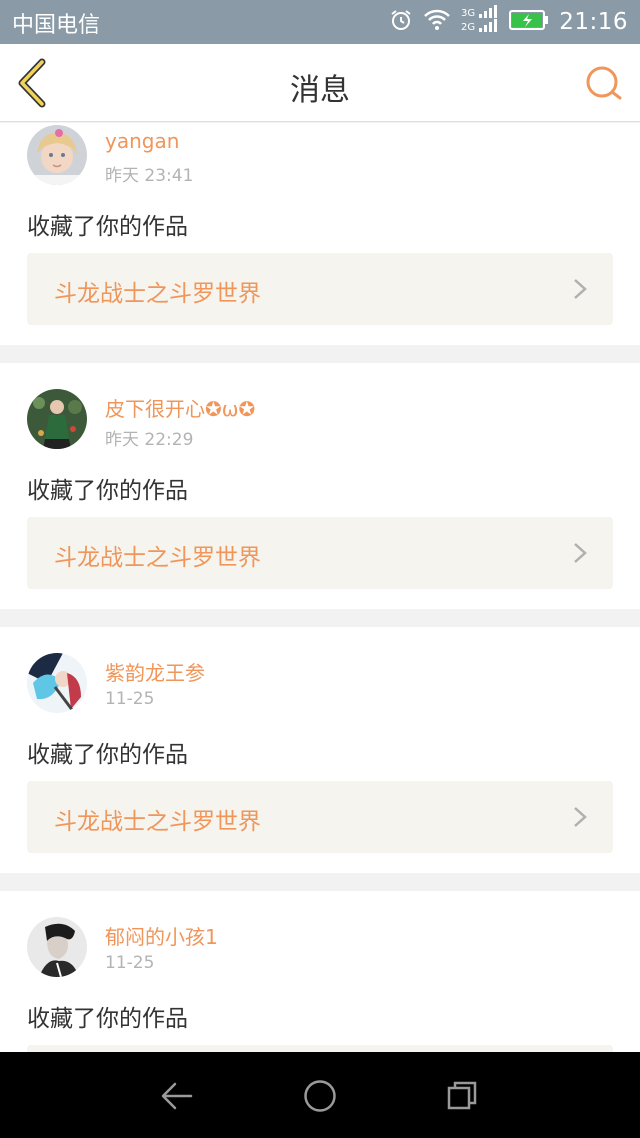 The width and height of the screenshot is (640, 1138). What do you see at coordinates (155, 671) in the screenshot?
I see `user-name: 紫韵龙王参` at bounding box center [155, 671].